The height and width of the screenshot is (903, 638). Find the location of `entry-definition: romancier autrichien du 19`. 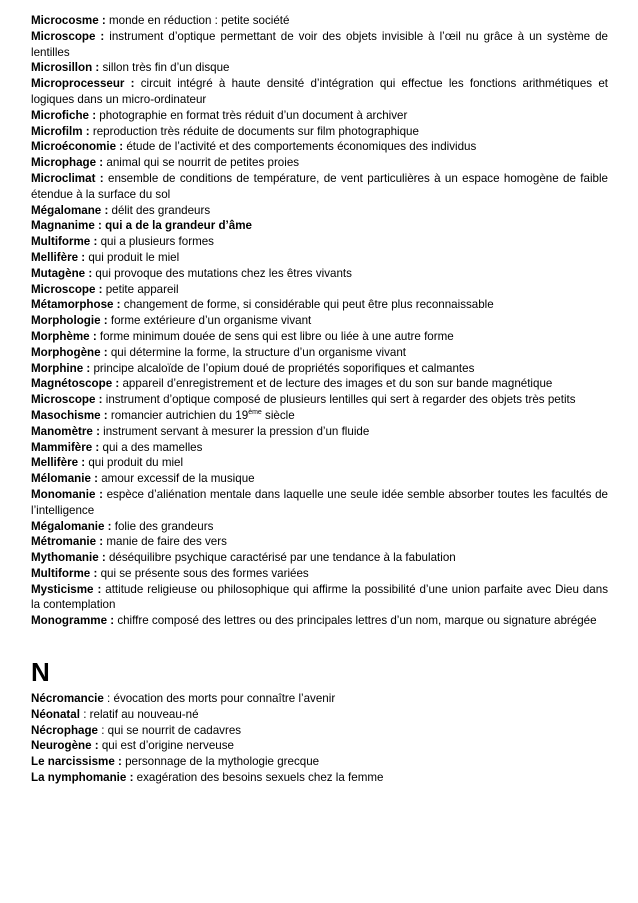

entry-definition: romancier autrichien du 19 is located at coordinates (178, 415).